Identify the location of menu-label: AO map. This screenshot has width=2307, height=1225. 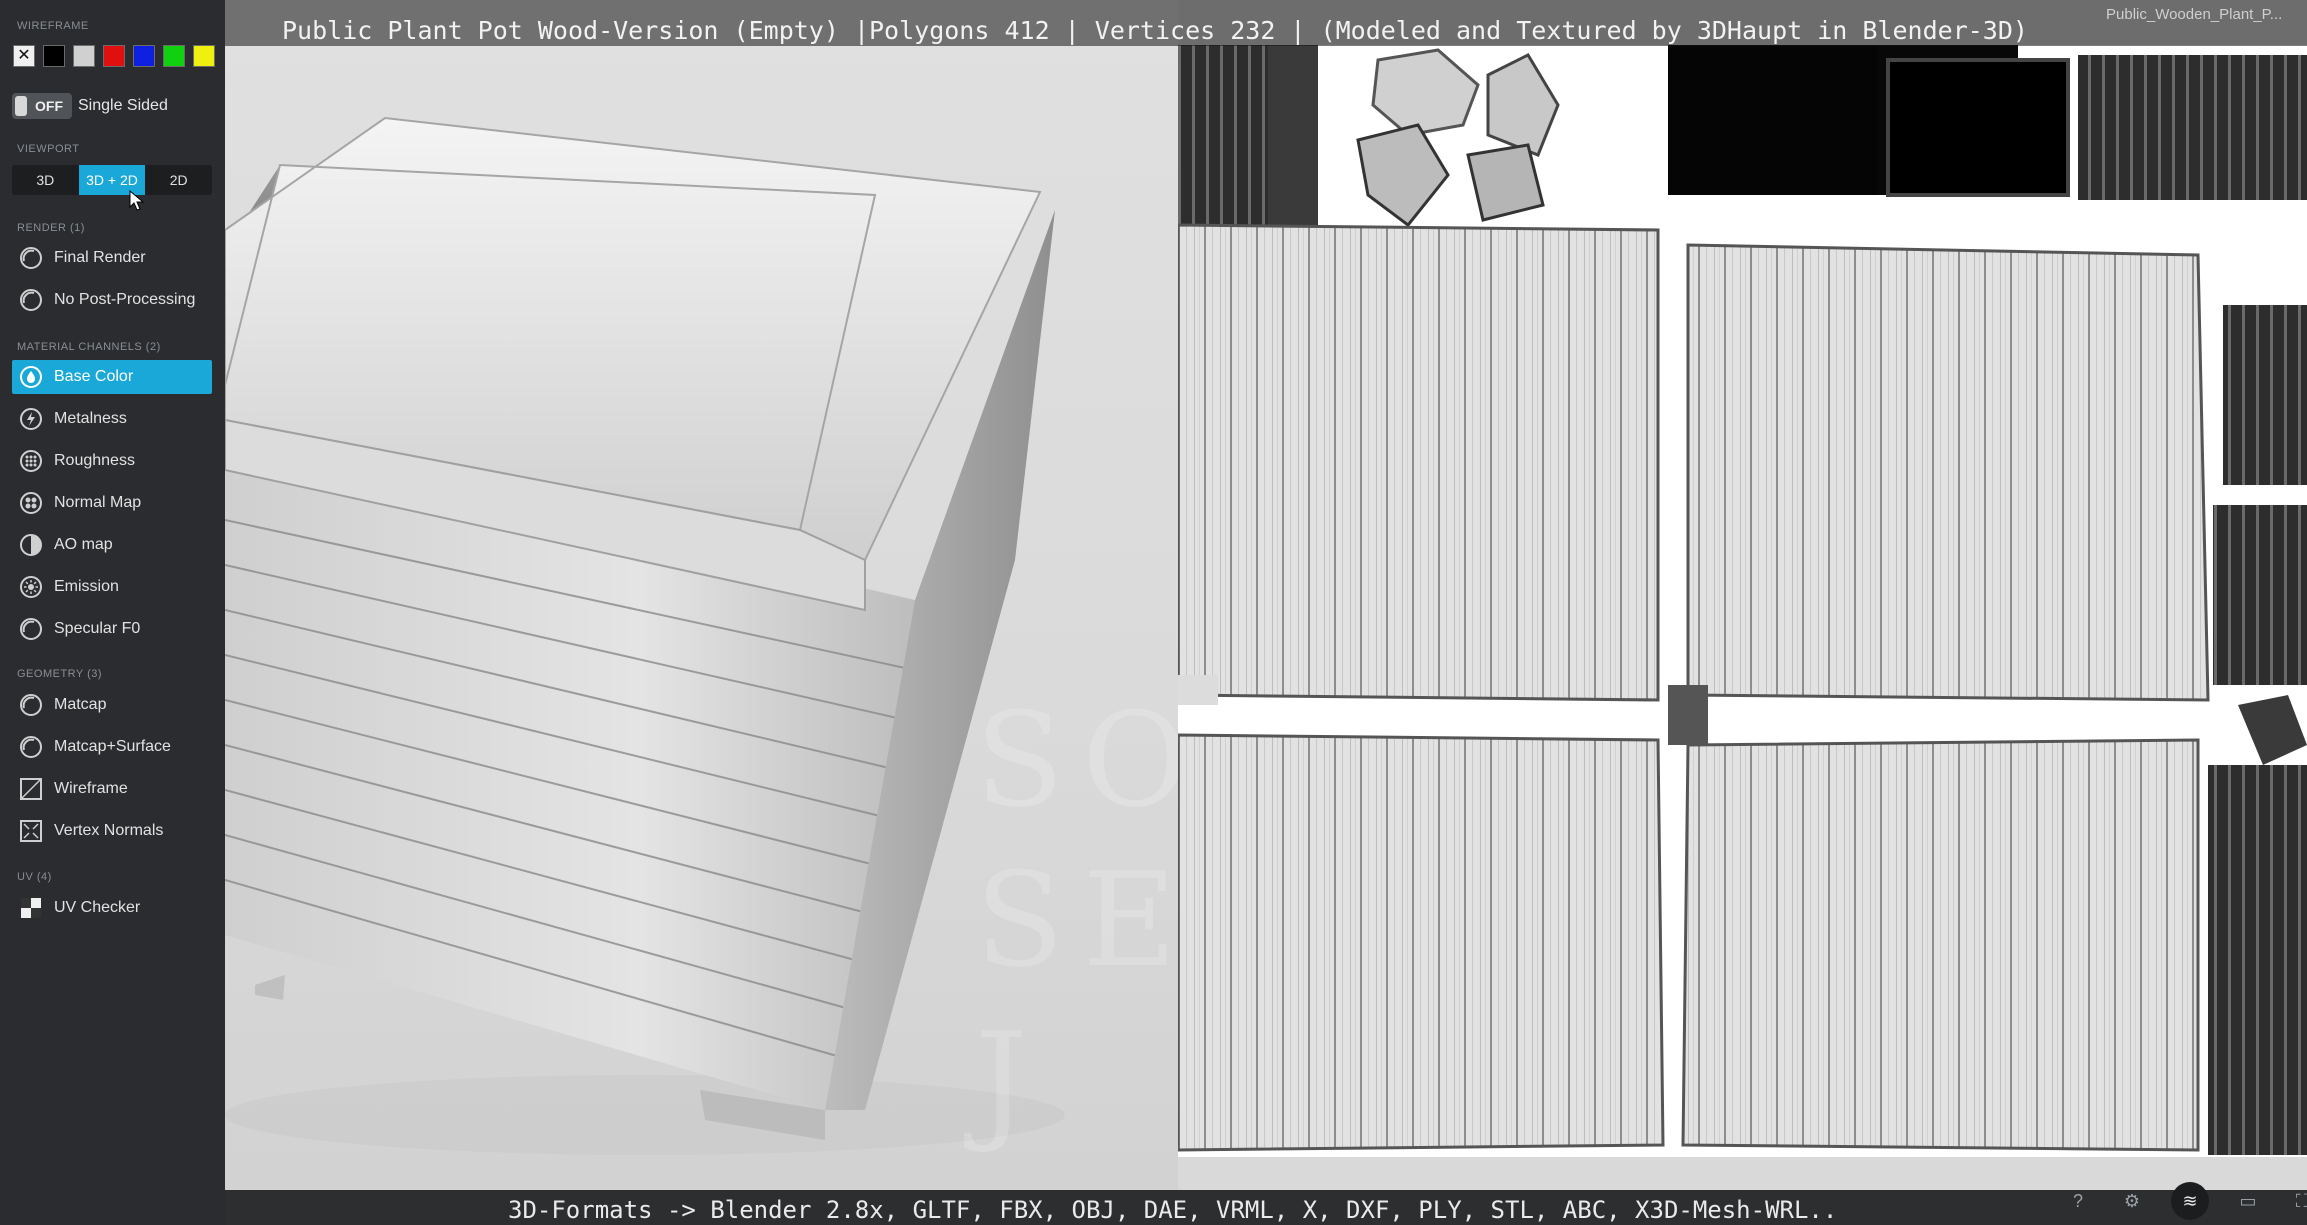
(83, 544).